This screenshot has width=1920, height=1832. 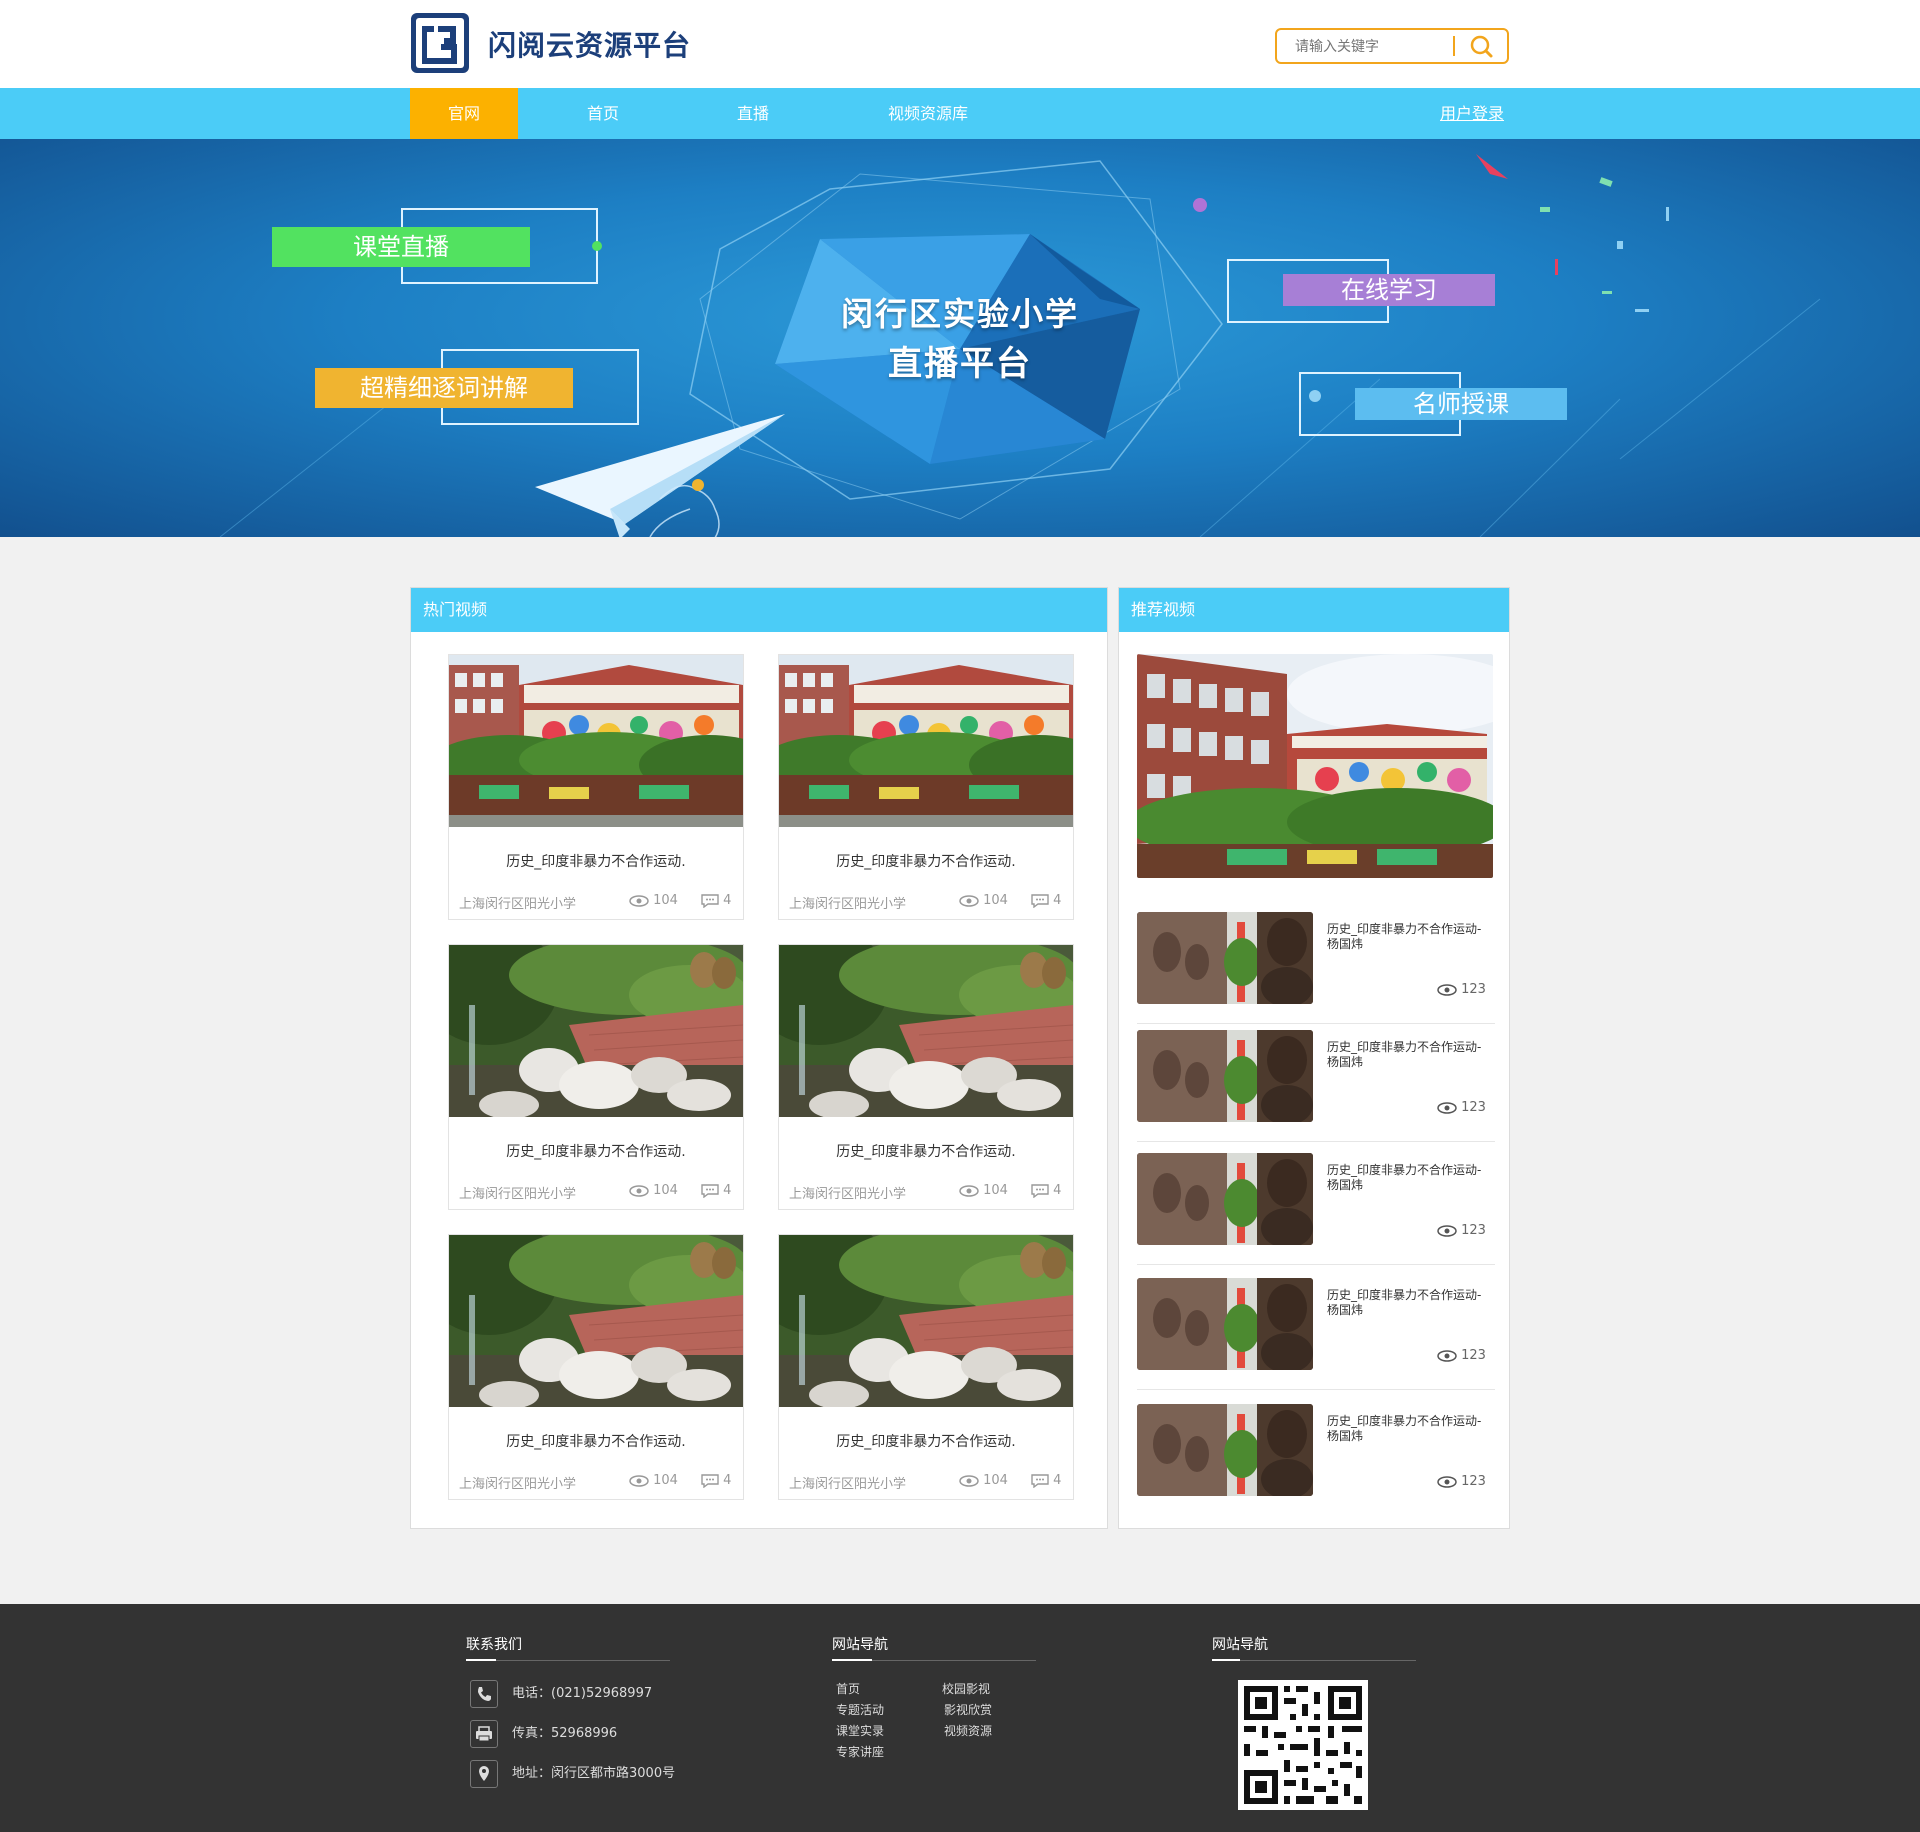 I want to click on contact-phone-text: 电话：(021)52968997, so click(x=582, y=1693).